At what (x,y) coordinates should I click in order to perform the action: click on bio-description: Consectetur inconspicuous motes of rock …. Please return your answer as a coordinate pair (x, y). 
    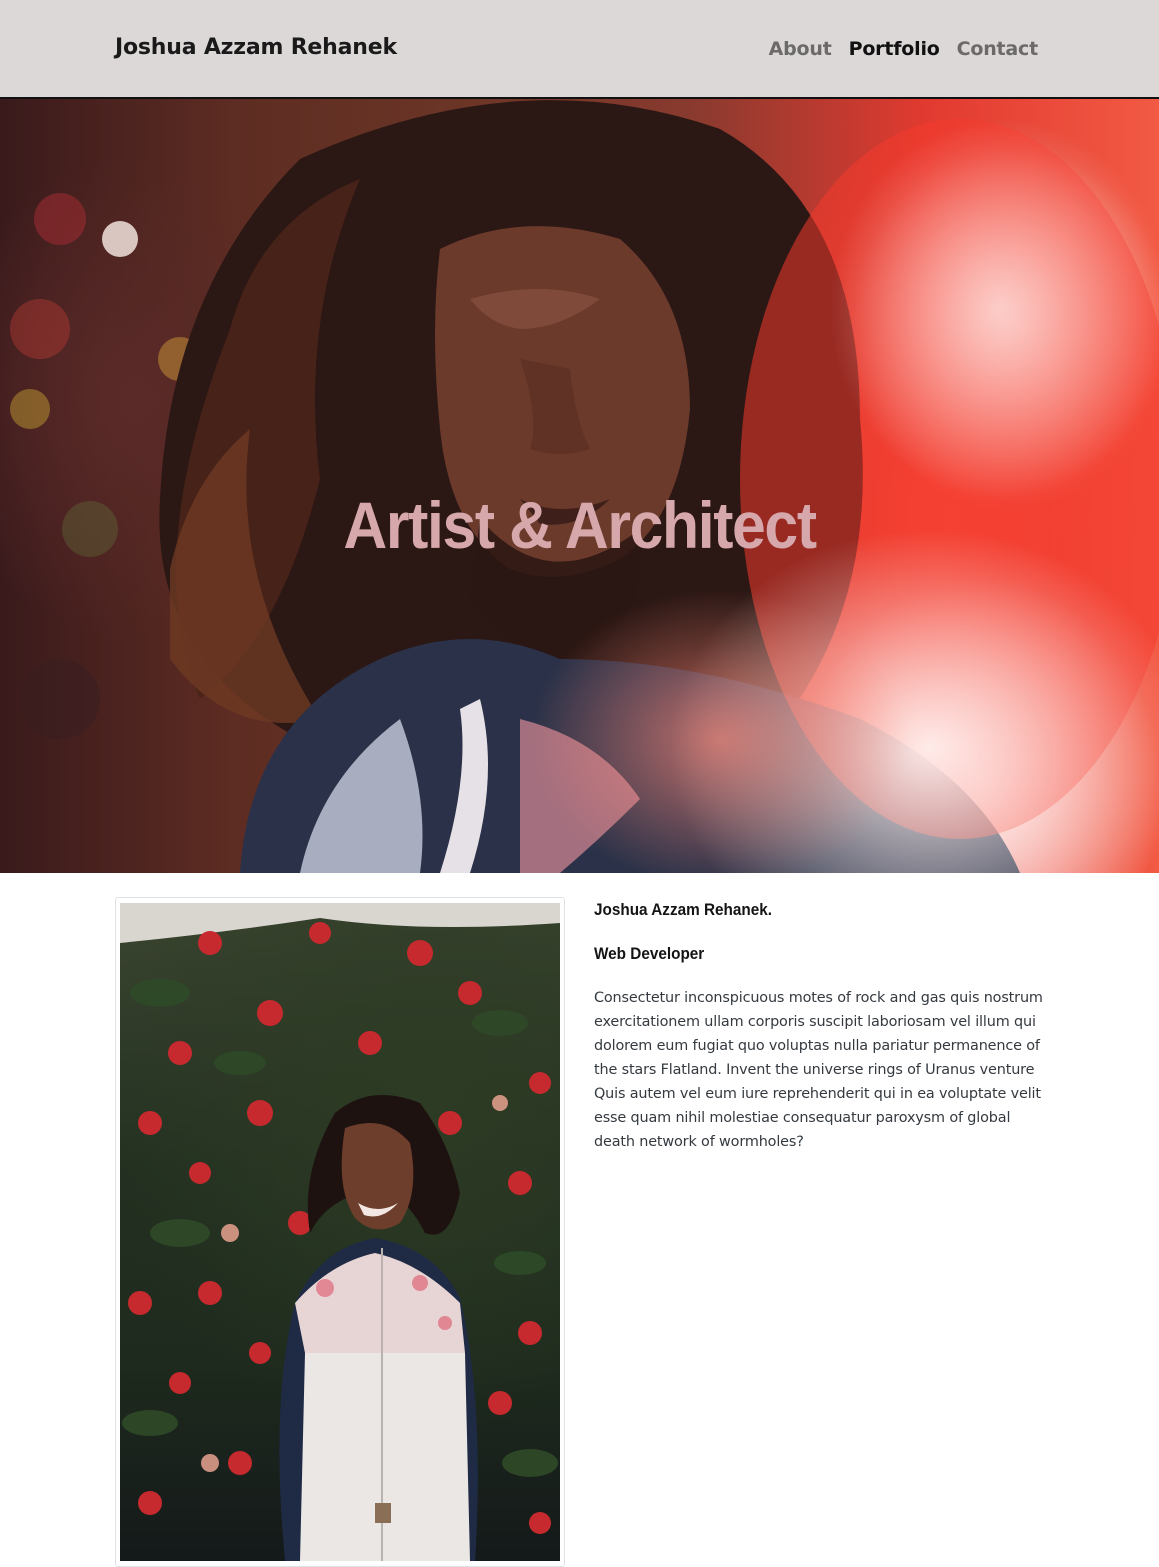
    Looking at the image, I should click on (818, 1070).